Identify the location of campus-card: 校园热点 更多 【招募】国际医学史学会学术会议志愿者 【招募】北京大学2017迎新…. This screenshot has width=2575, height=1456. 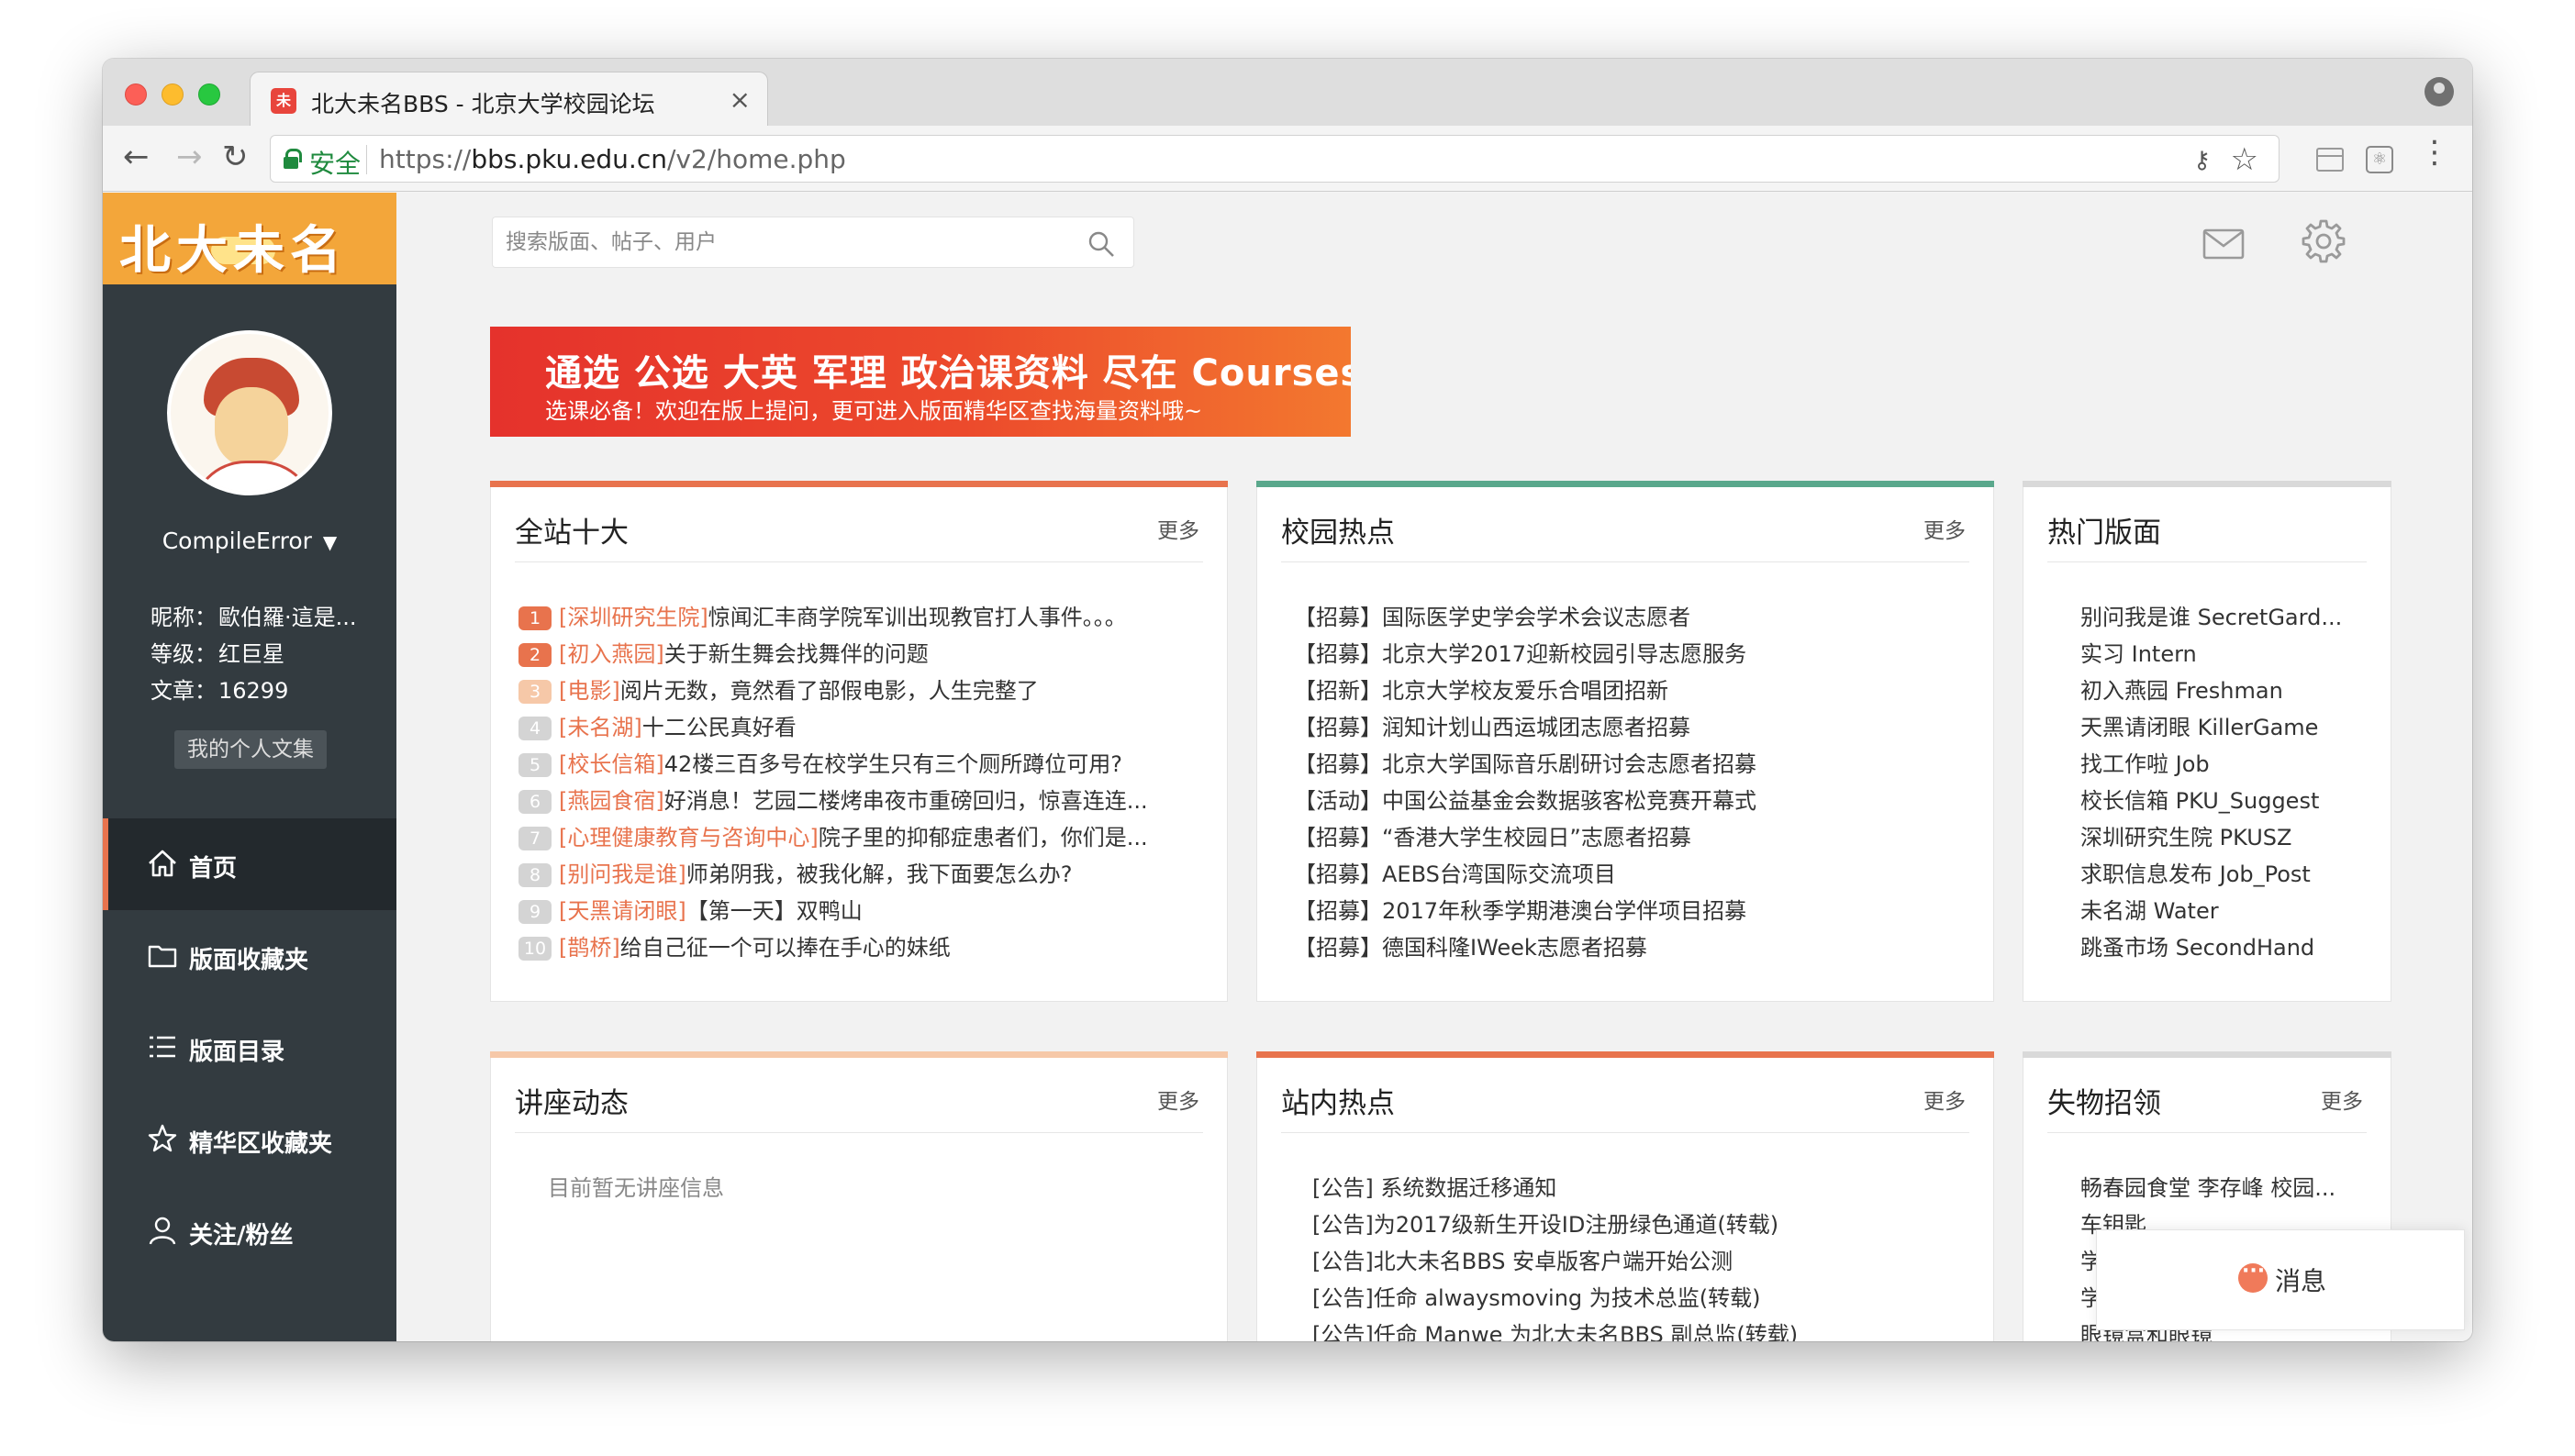
(1625, 741).